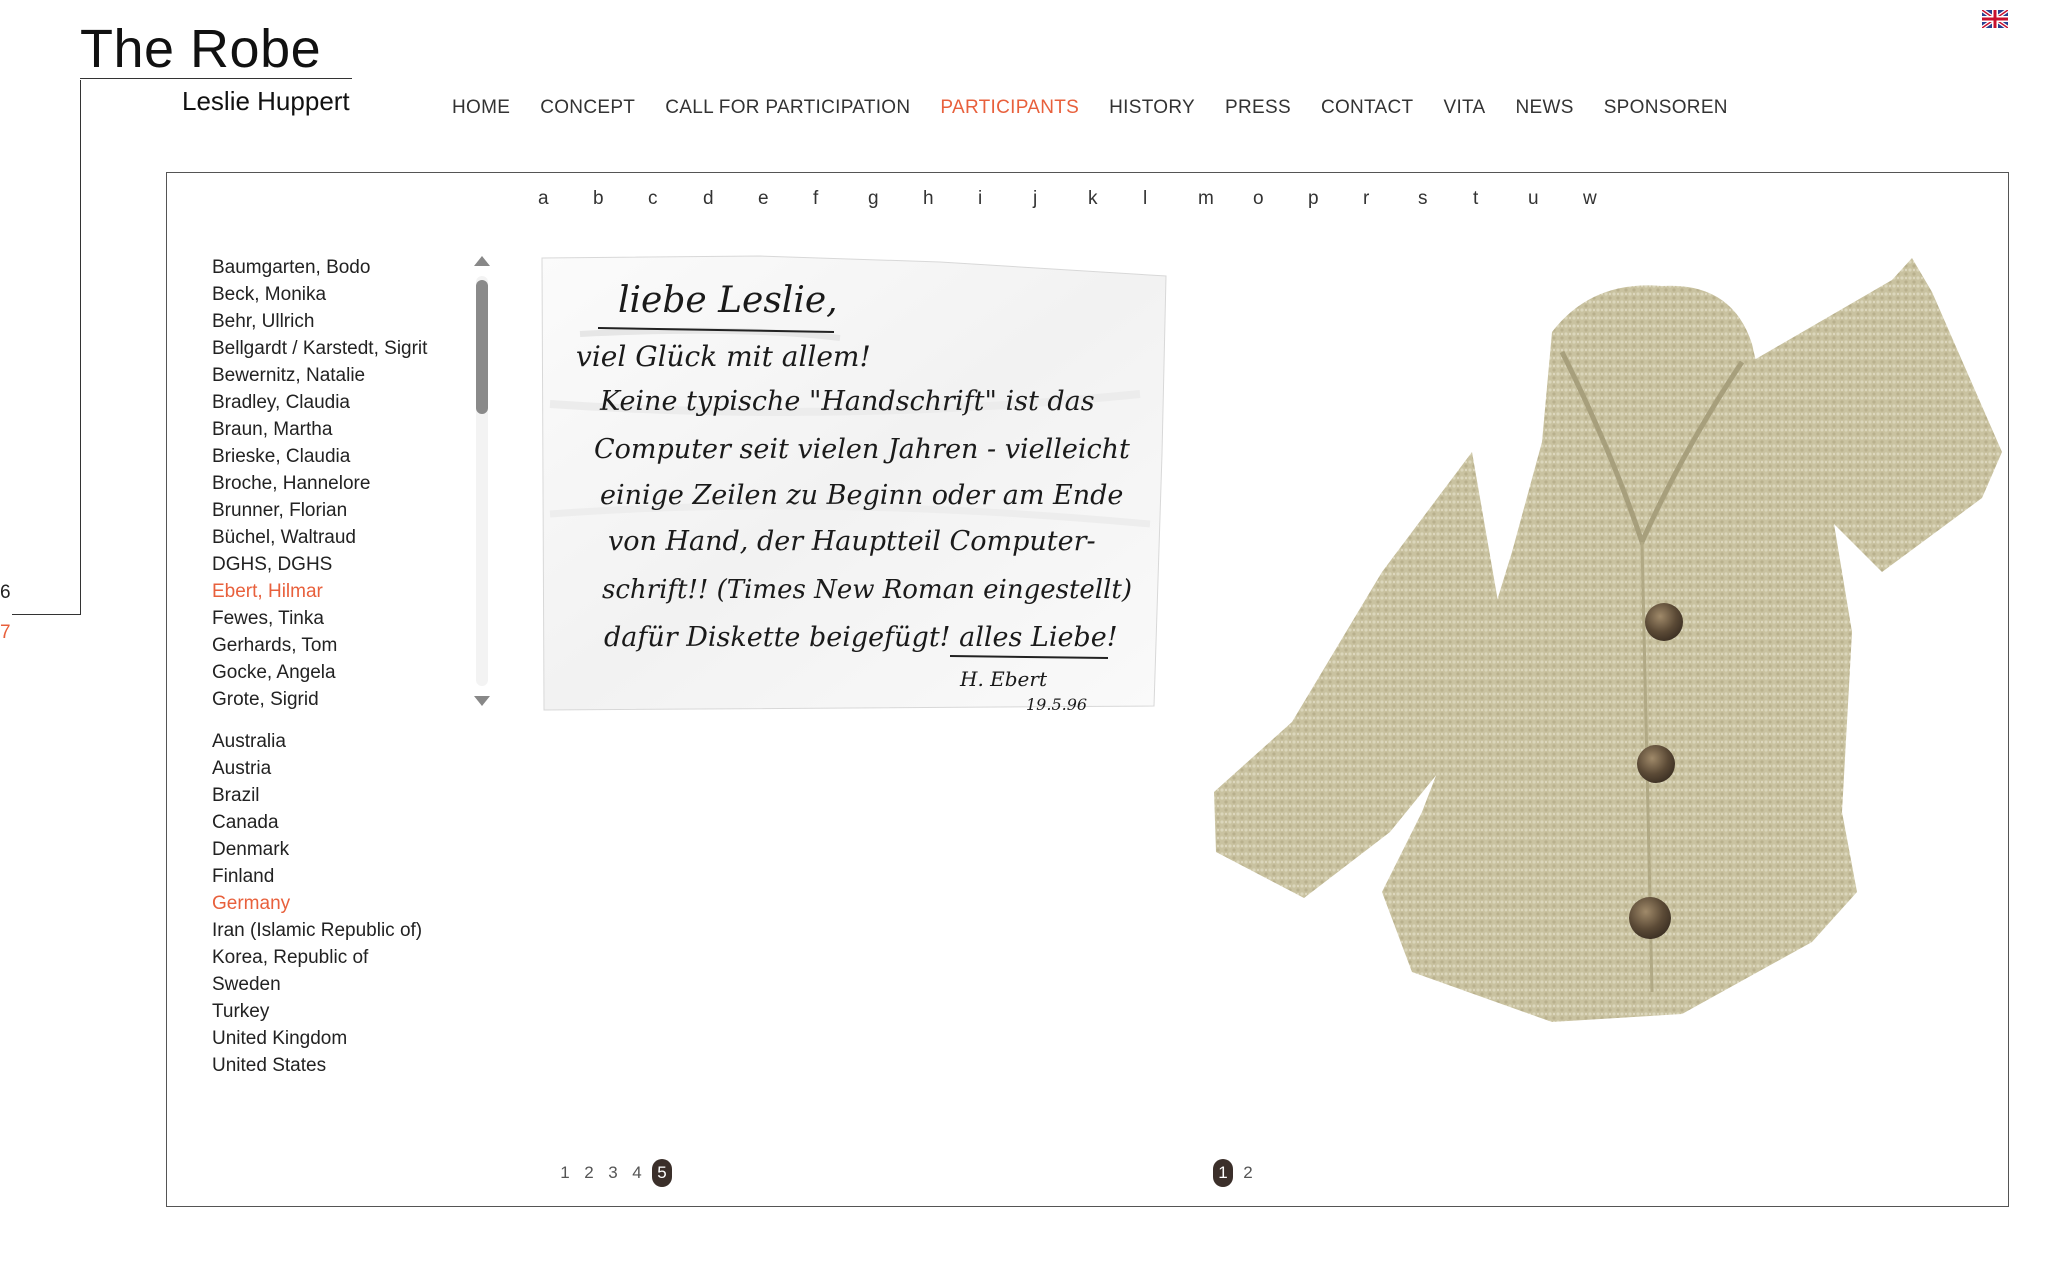 This screenshot has width=2048, height=1262. Describe the element at coordinates (662, 1173) in the screenshot. I see `letter-page-5: 5` at that location.